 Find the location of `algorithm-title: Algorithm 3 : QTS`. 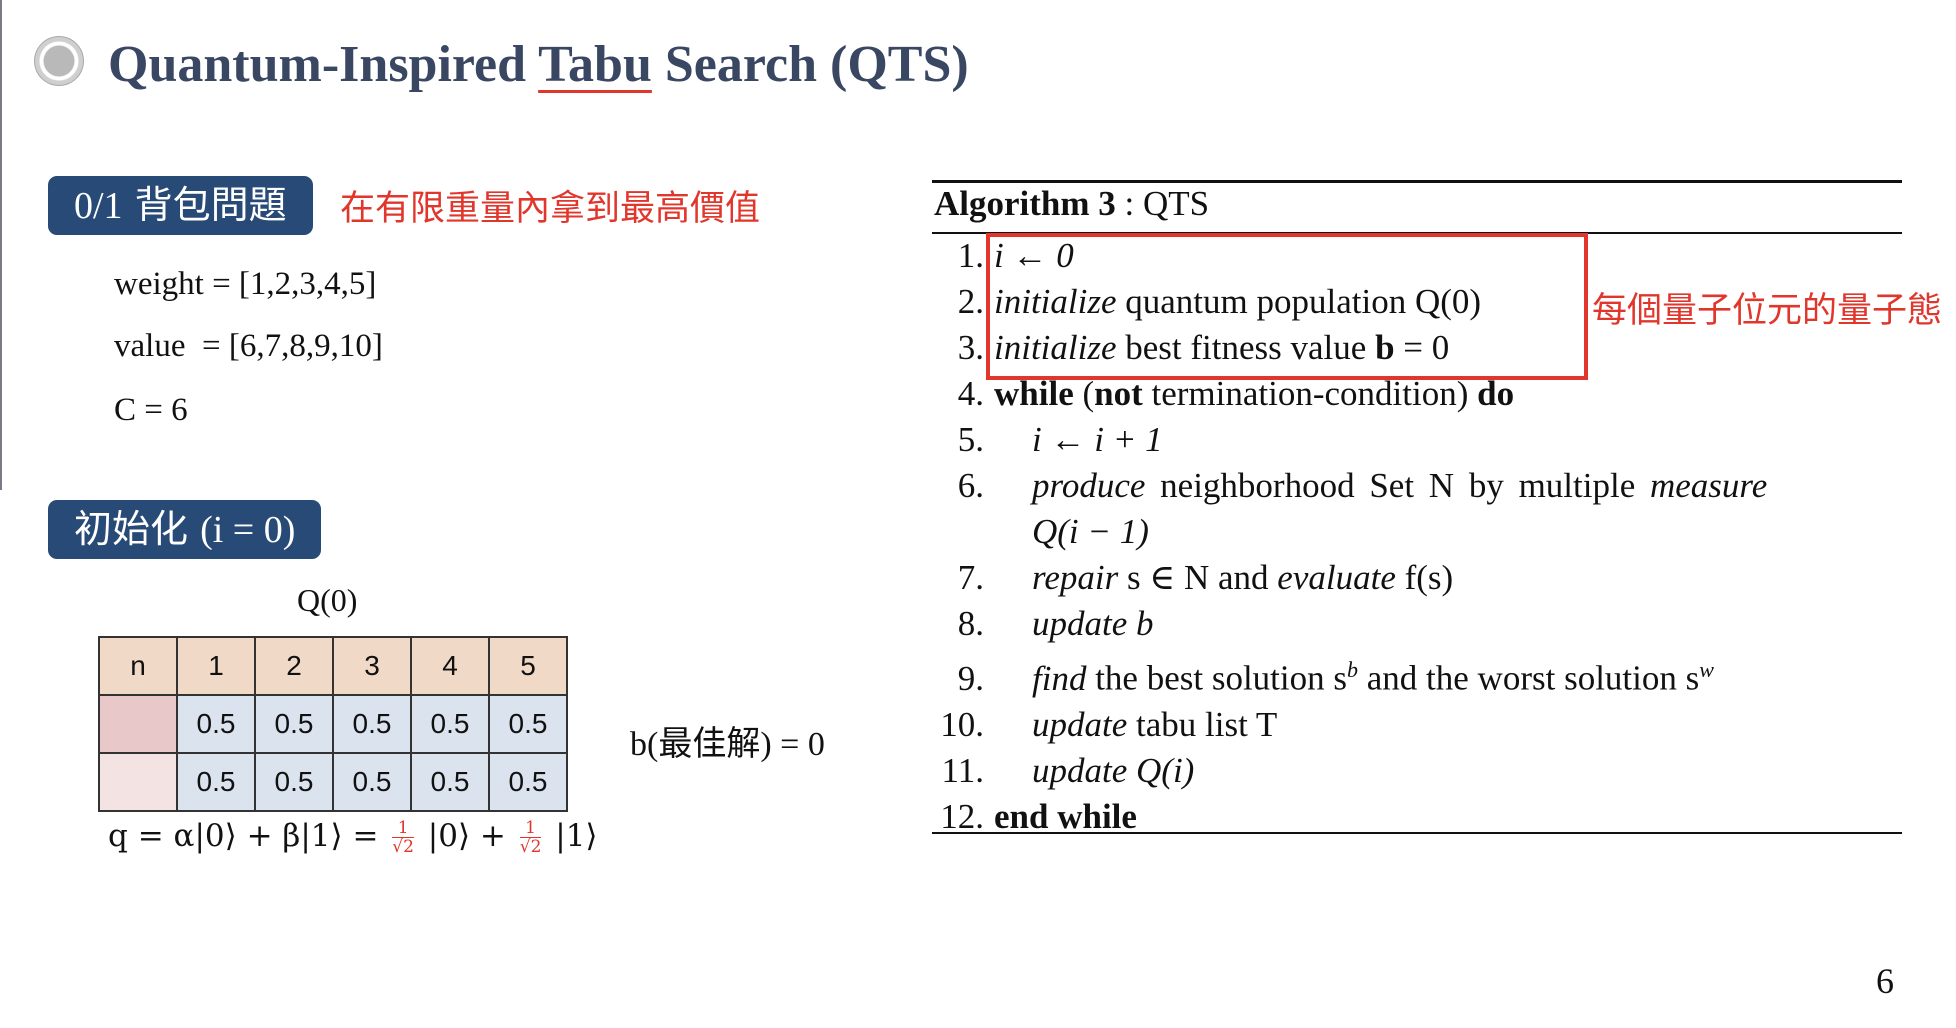

algorithm-title: Algorithm 3 : QTS is located at coordinates (1072, 203).